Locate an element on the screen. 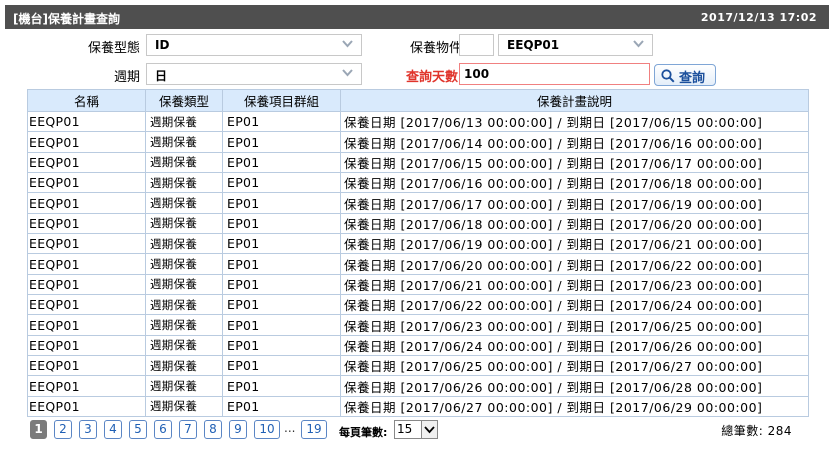 The image size is (834, 453). title-bar: [機台]保養計畫查詢 2017/12/13 17:02 is located at coordinates (417, 17).